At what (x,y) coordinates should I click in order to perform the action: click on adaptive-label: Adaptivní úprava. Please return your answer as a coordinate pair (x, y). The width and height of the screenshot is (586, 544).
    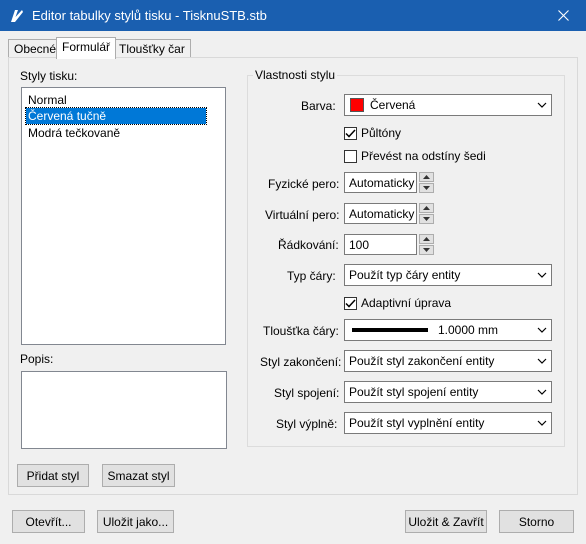
    Looking at the image, I should click on (406, 303).